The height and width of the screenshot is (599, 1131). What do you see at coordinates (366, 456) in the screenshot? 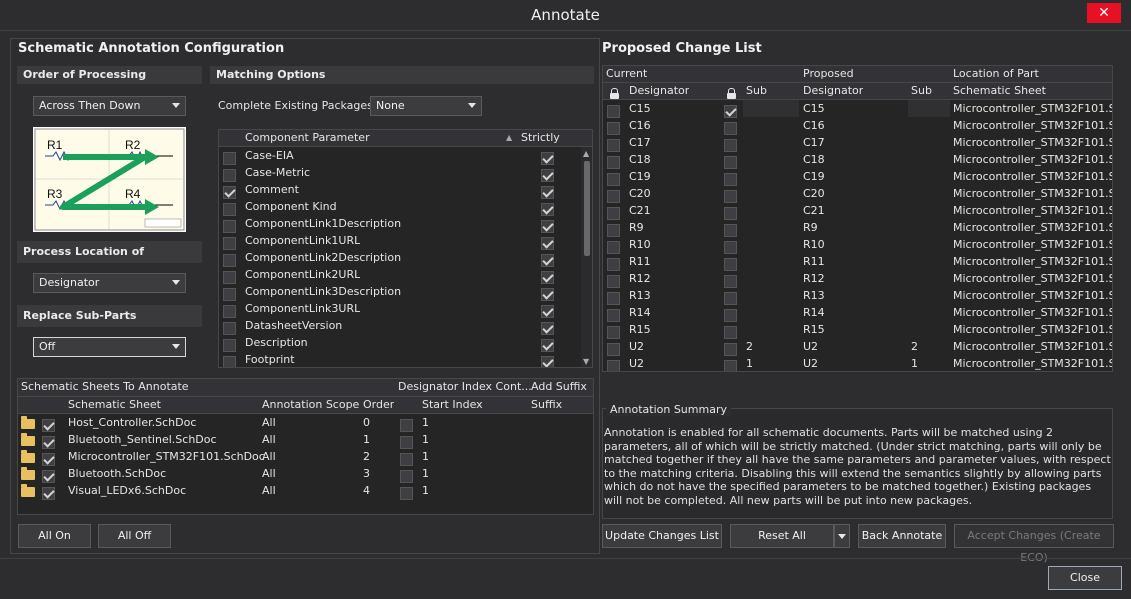
I see `sheet-order: 2` at bounding box center [366, 456].